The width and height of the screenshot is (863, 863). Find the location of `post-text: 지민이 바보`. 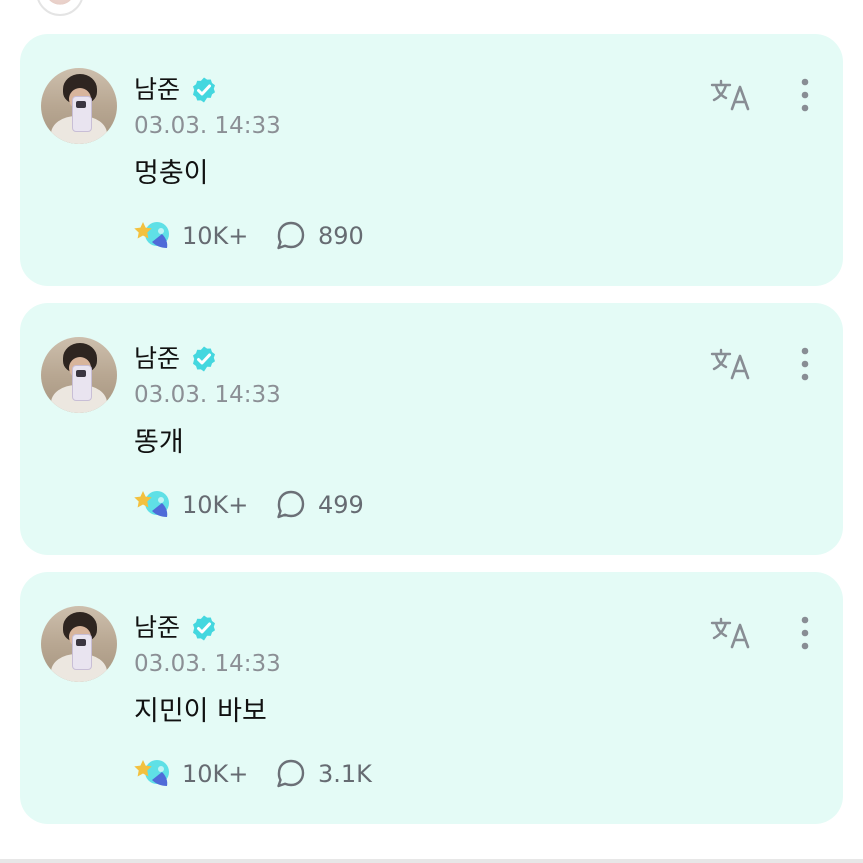

post-text: 지민이 바보 is located at coordinates (200, 711).